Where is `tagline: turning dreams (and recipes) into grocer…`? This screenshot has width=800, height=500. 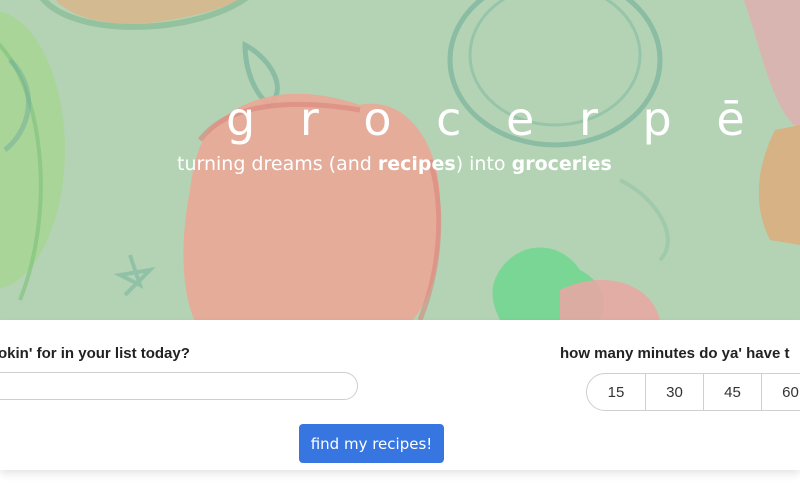
tagline: turning dreams (and recipes) into grocer… is located at coordinates (394, 164).